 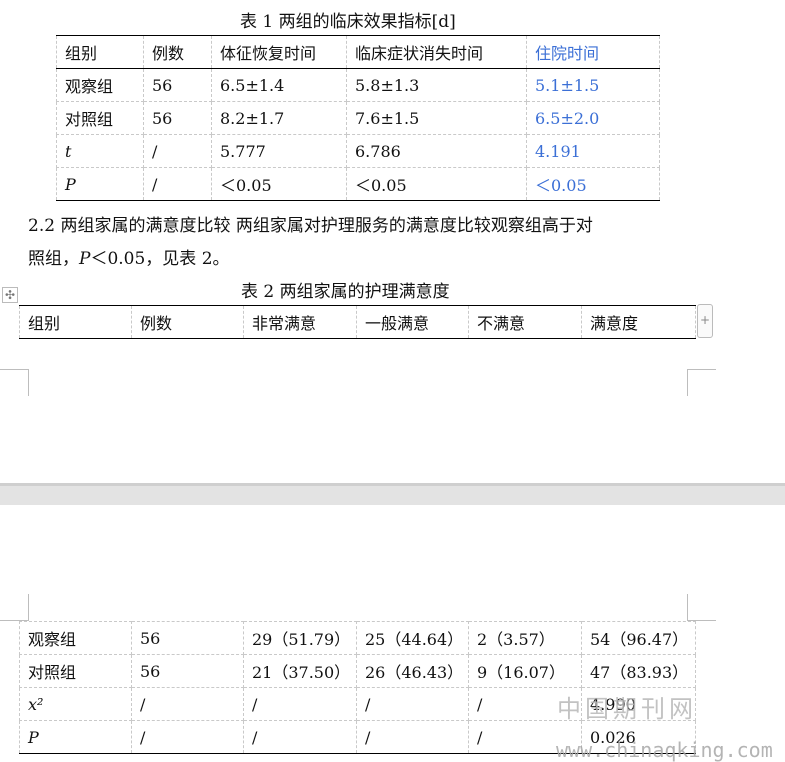 What do you see at coordinates (593, 151) in the screenshot?
I see `table-cell: 4.191` at bounding box center [593, 151].